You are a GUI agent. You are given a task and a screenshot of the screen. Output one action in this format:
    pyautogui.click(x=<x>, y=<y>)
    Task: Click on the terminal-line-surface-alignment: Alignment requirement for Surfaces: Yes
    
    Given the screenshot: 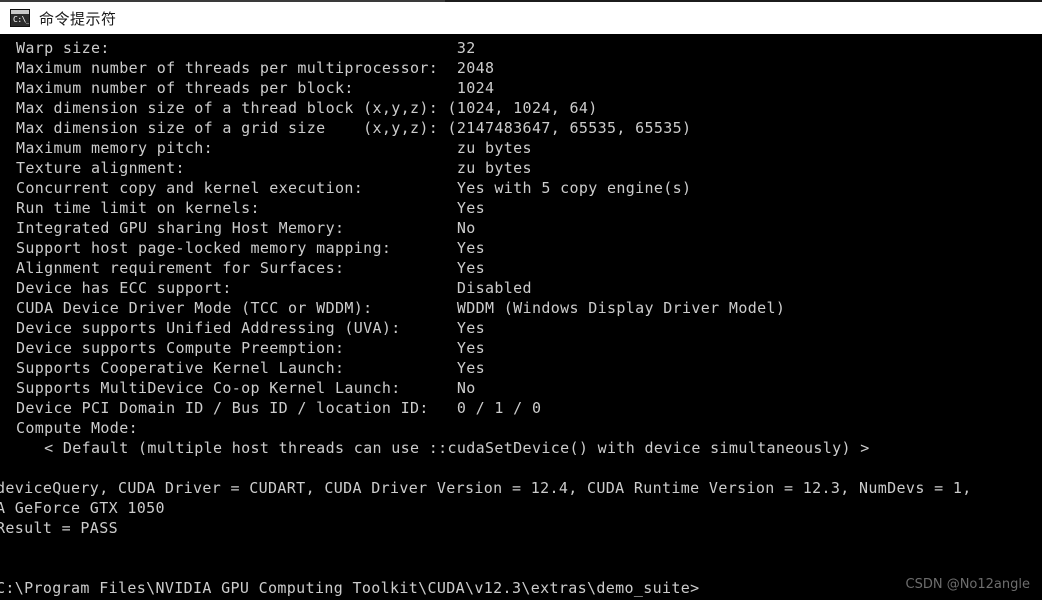 What is the action you would take?
    pyautogui.click(x=251, y=268)
    